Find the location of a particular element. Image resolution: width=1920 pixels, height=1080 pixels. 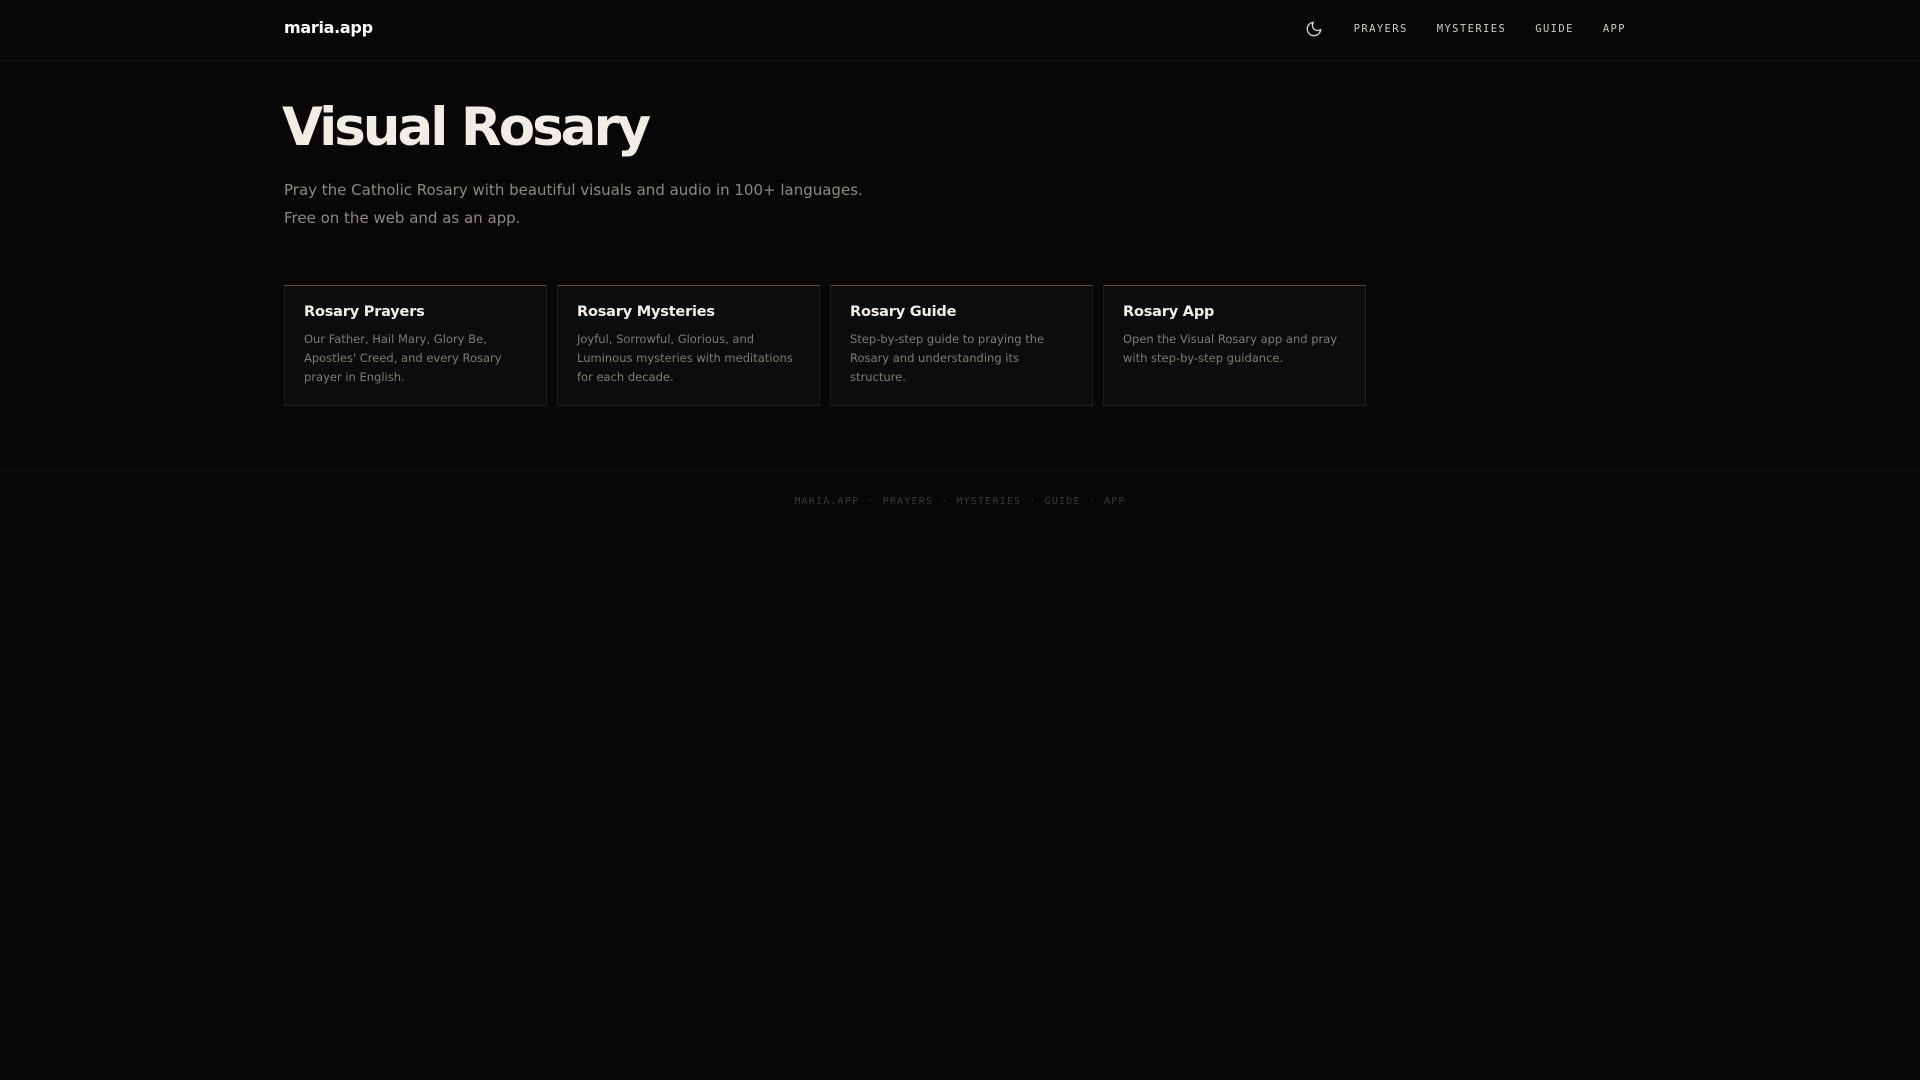

nav-link-guide: GUIDE is located at coordinates (1554, 29).